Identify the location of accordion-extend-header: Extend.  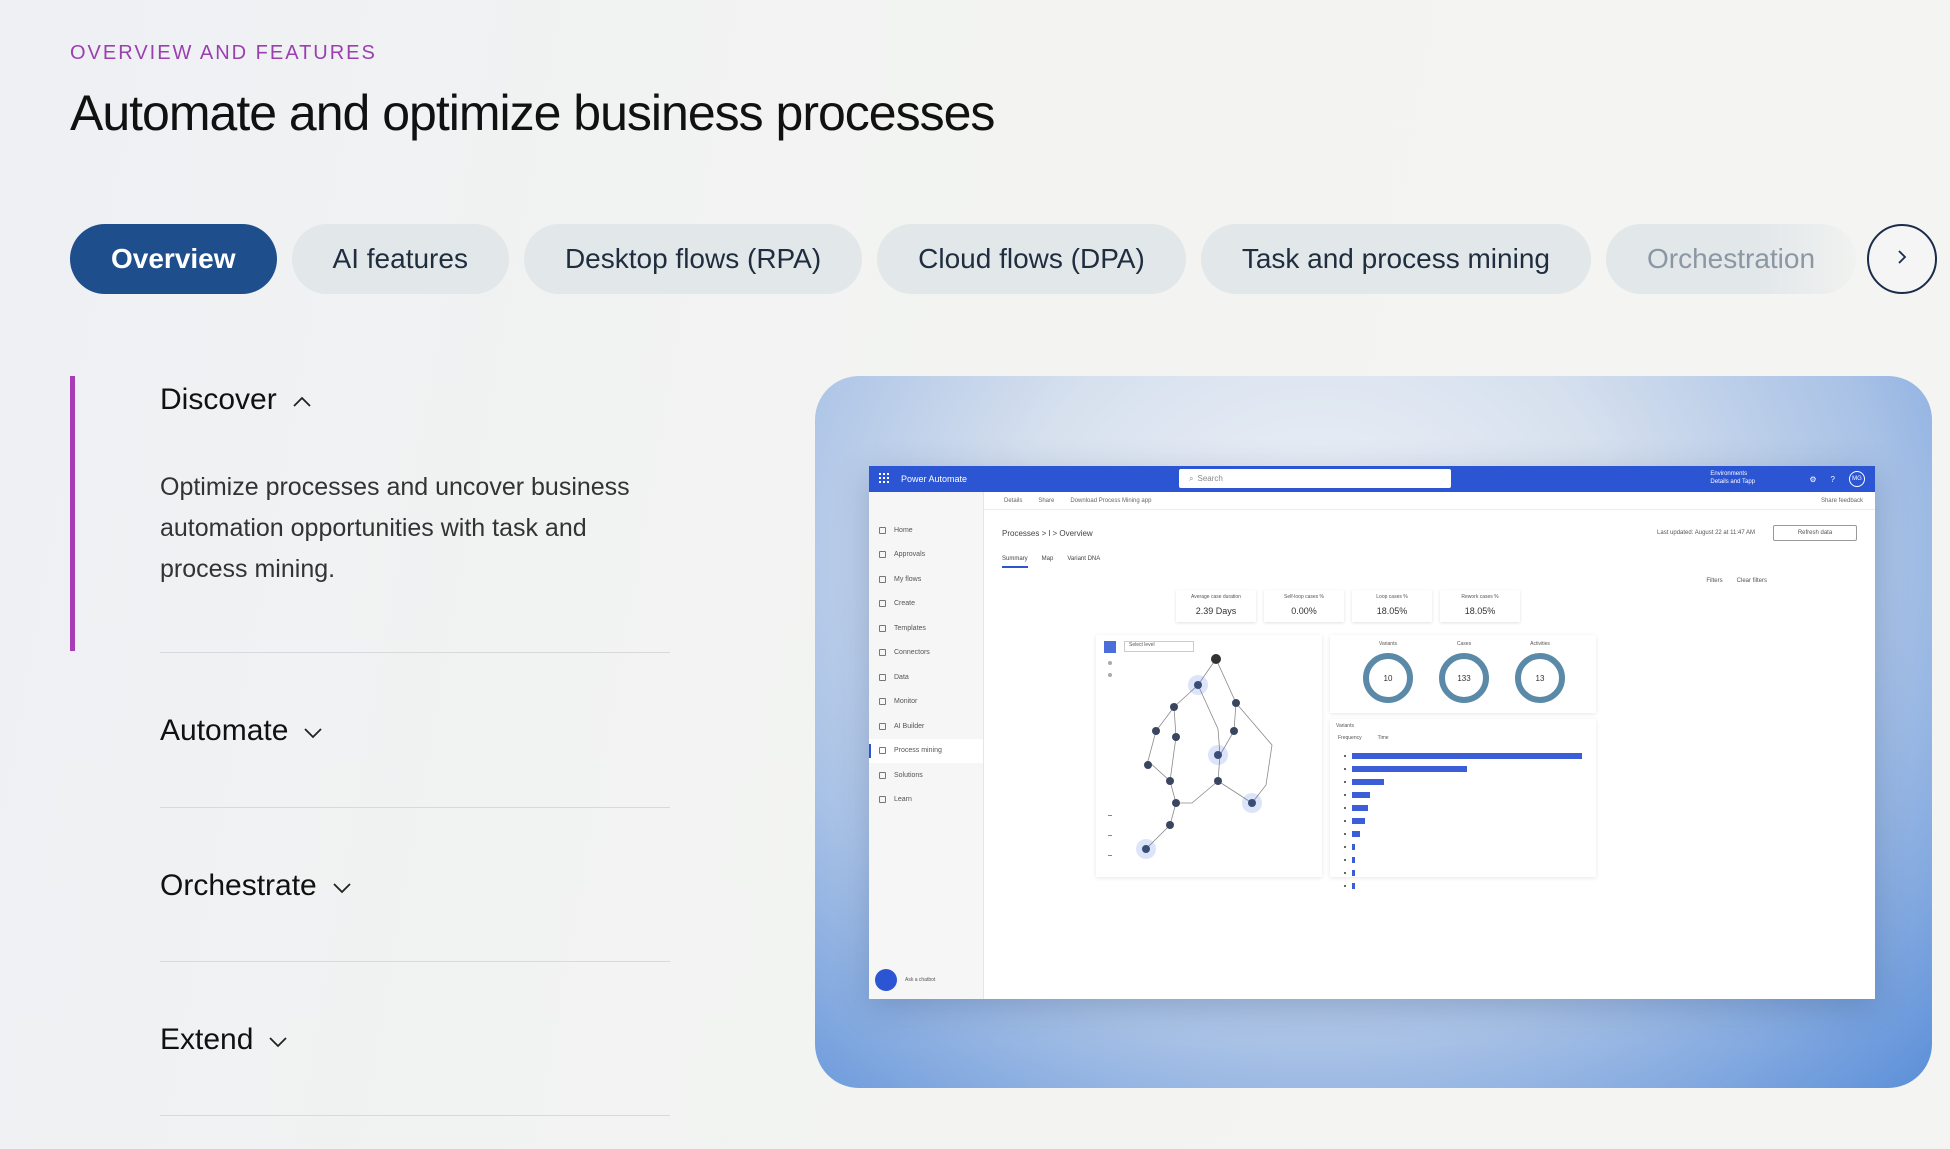
(415, 1040).